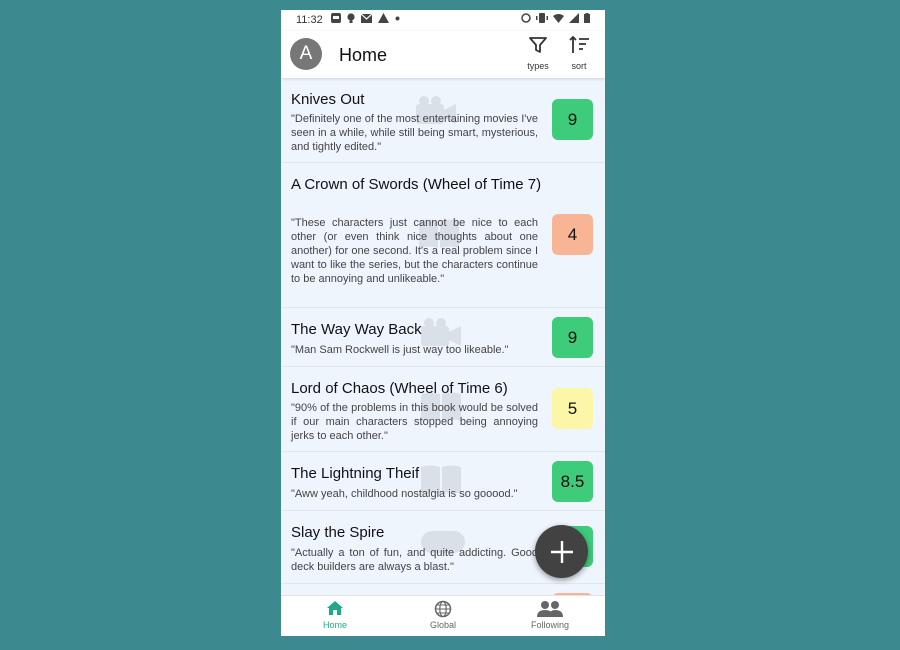  What do you see at coordinates (572, 234) in the screenshot?
I see `score-badge: 4` at bounding box center [572, 234].